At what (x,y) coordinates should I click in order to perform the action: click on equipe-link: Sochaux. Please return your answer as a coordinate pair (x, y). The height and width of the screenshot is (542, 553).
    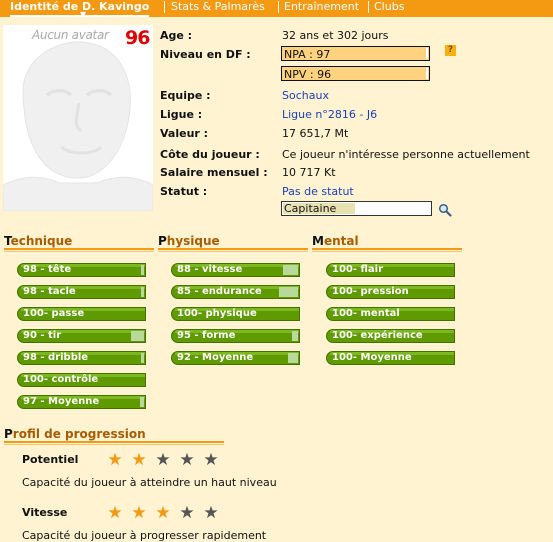
    Looking at the image, I should click on (305, 95).